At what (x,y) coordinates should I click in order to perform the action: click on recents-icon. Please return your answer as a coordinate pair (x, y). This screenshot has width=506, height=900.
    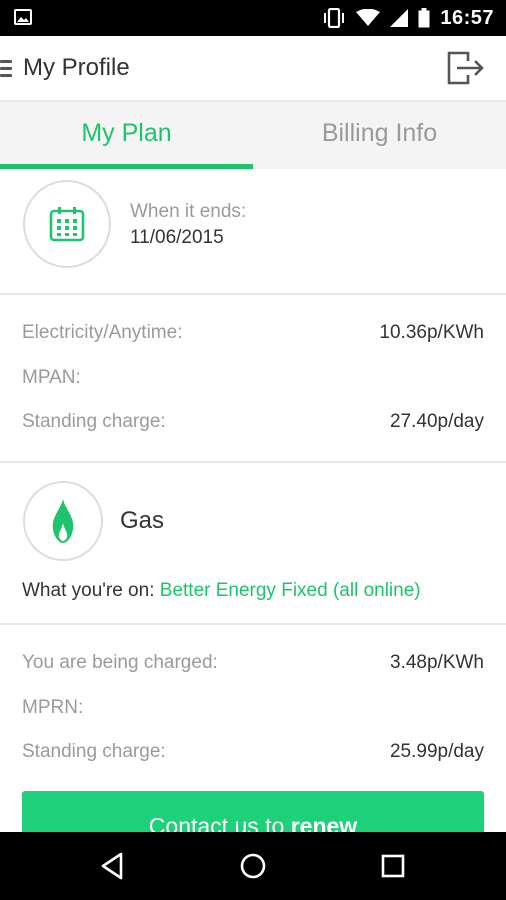
    Looking at the image, I should click on (393, 866).